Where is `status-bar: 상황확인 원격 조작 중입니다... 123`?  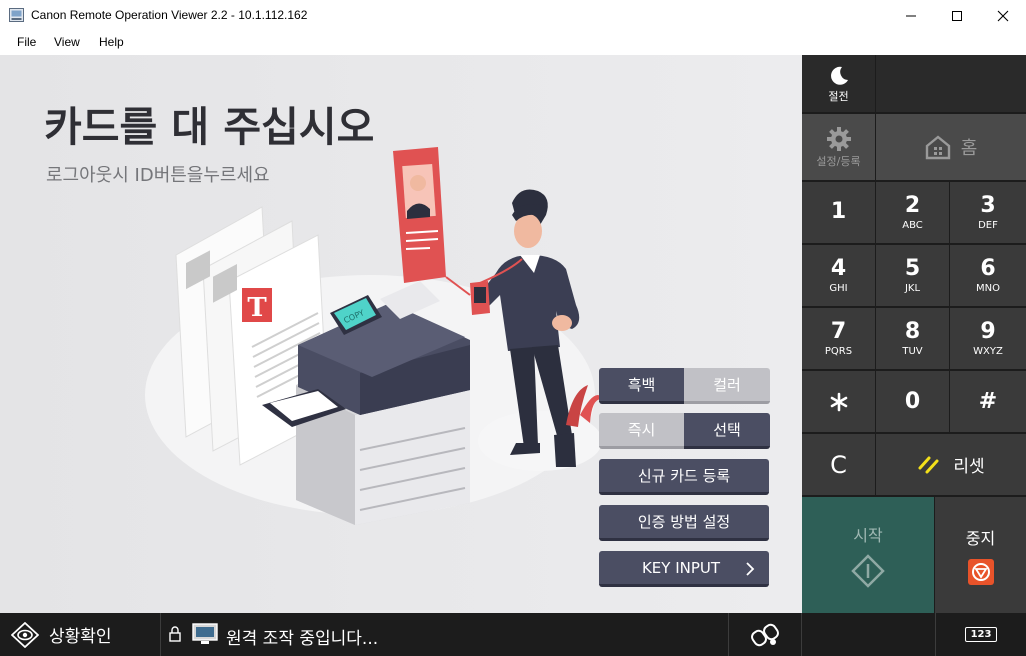
status-bar: 상황확인 원격 조작 중입니다... 123 is located at coordinates (513, 634).